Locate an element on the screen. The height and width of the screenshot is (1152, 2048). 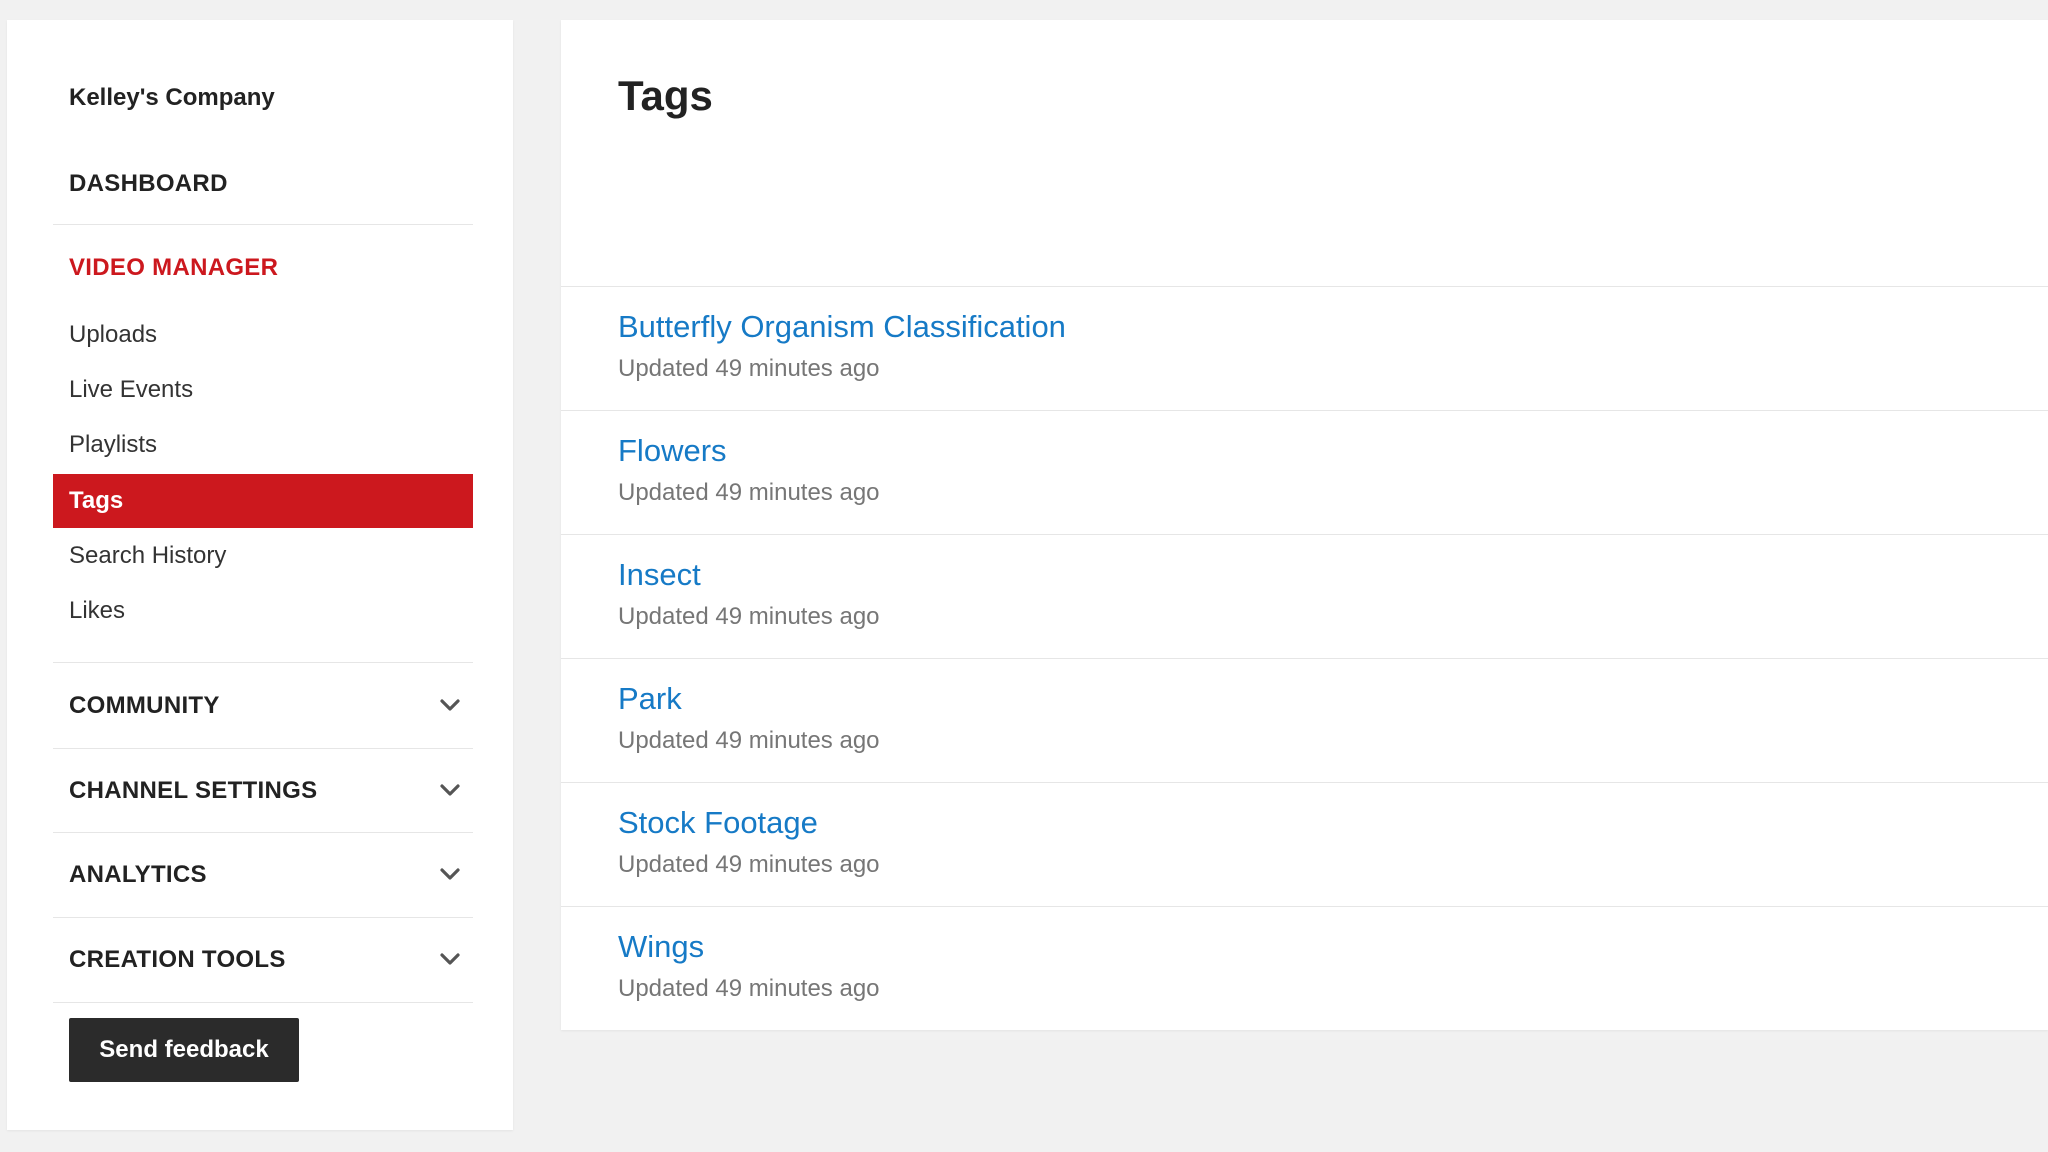
company-name: Kelley's Company is located at coordinates (172, 98).